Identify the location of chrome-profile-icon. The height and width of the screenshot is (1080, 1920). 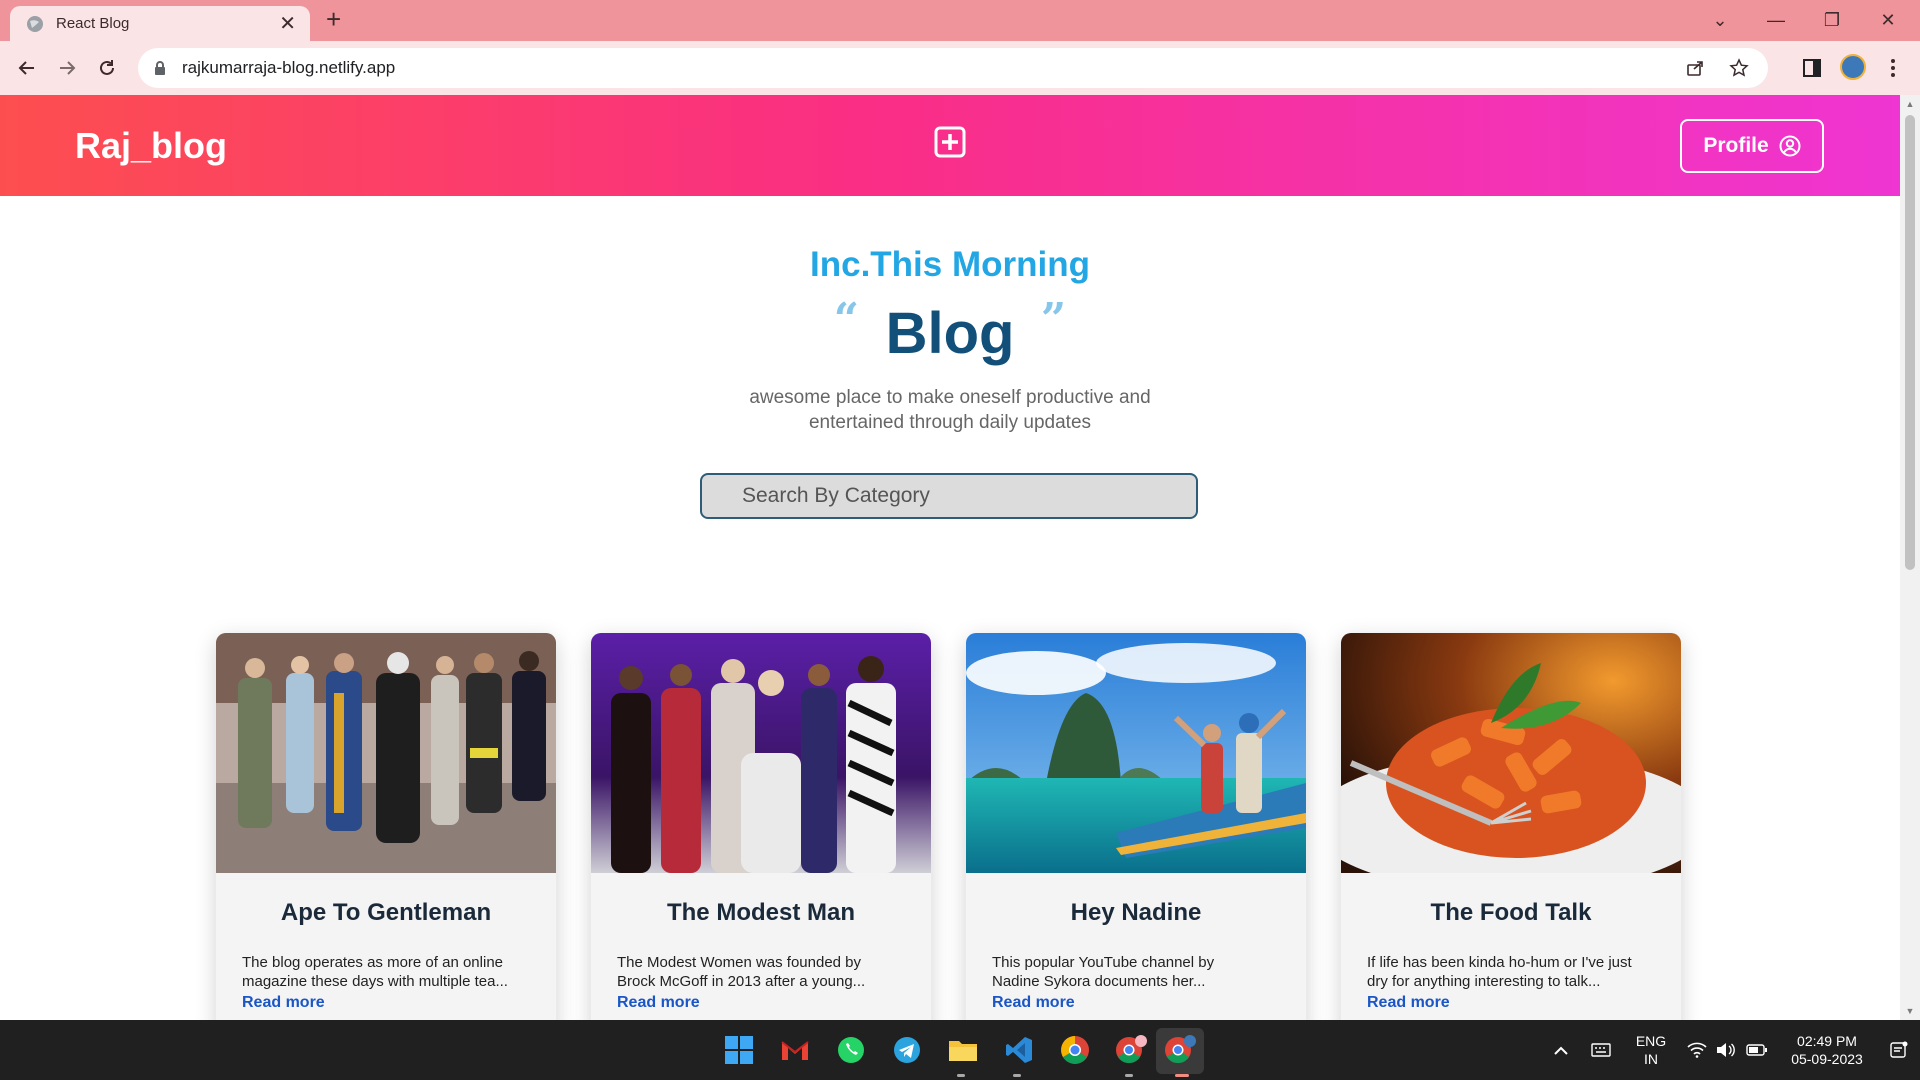
(1131, 1050).